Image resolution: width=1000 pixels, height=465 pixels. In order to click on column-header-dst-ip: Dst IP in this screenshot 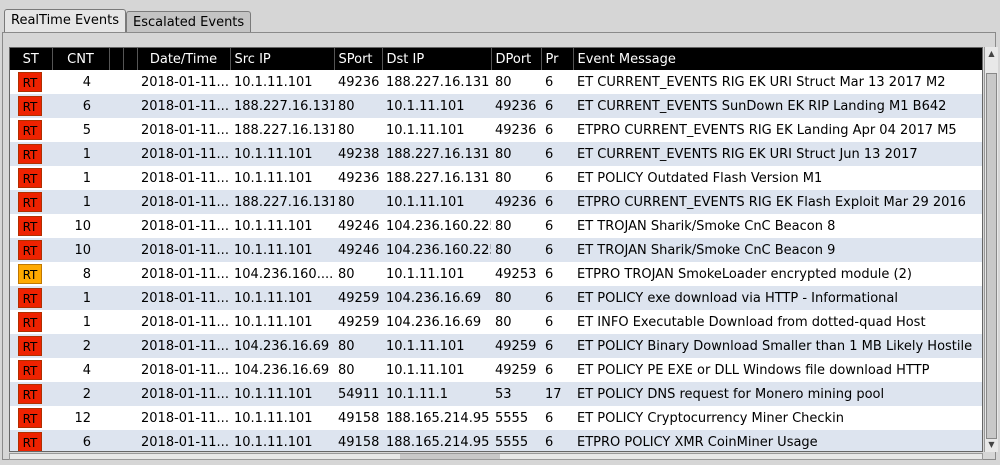, I will do `click(437, 59)`.